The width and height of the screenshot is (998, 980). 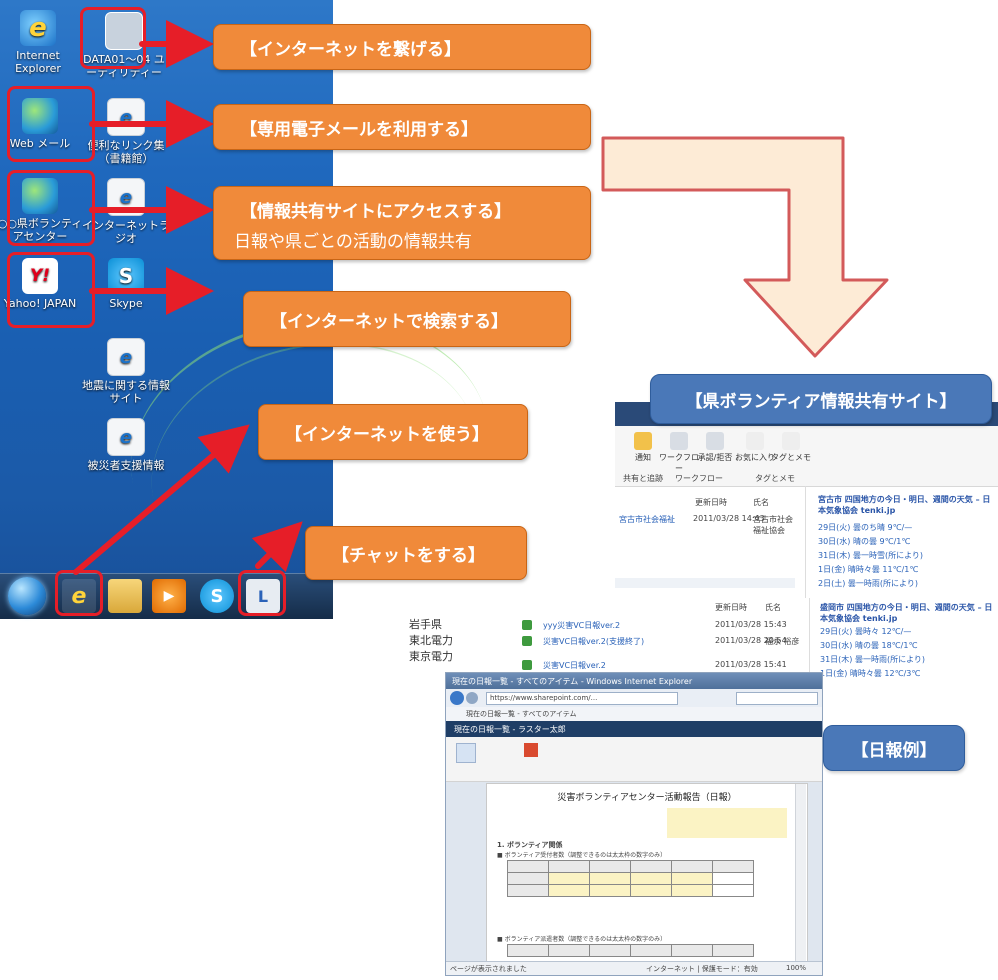 I want to click on weather-row: 1日(金) 晴時々曇 12℃/3℃, so click(x=870, y=673).